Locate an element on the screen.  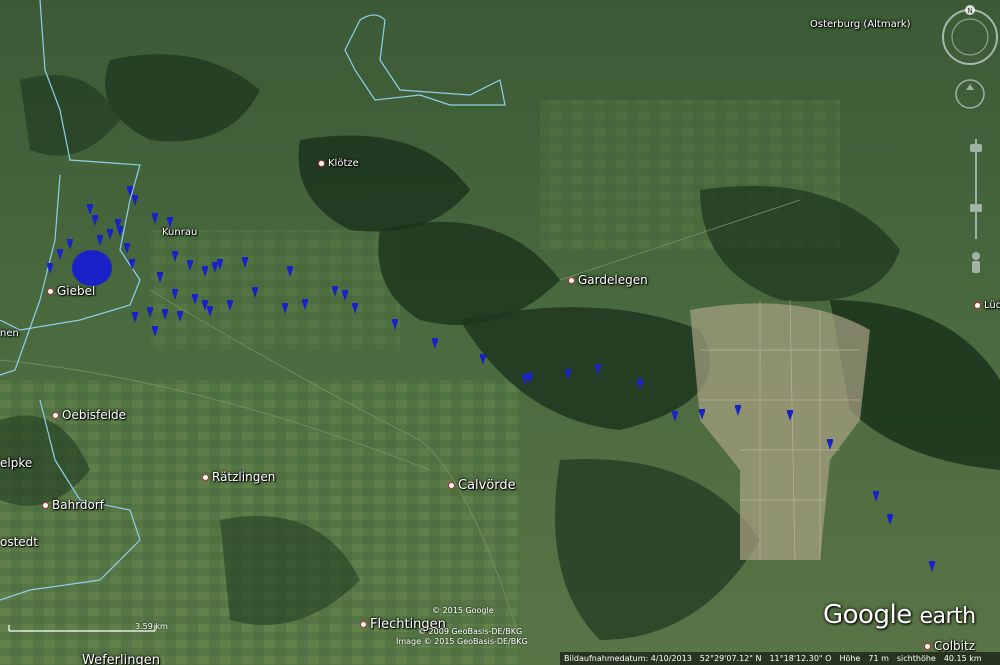
scale-label: 3.59 km is located at coordinates (151, 626).